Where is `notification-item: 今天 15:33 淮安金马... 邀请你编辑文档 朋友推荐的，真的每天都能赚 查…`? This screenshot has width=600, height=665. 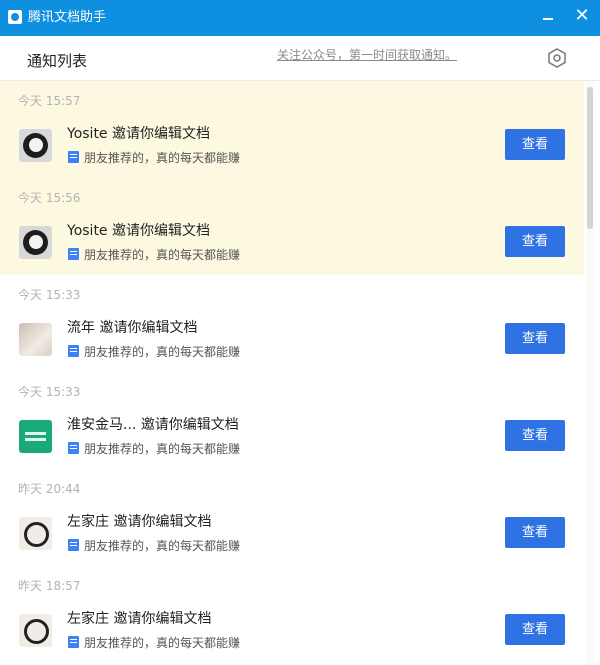 notification-item: 今天 15:33 淮安金马... 邀请你编辑文档 朋友推荐的，真的每天都能赚 查… is located at coordinates (292, 420).